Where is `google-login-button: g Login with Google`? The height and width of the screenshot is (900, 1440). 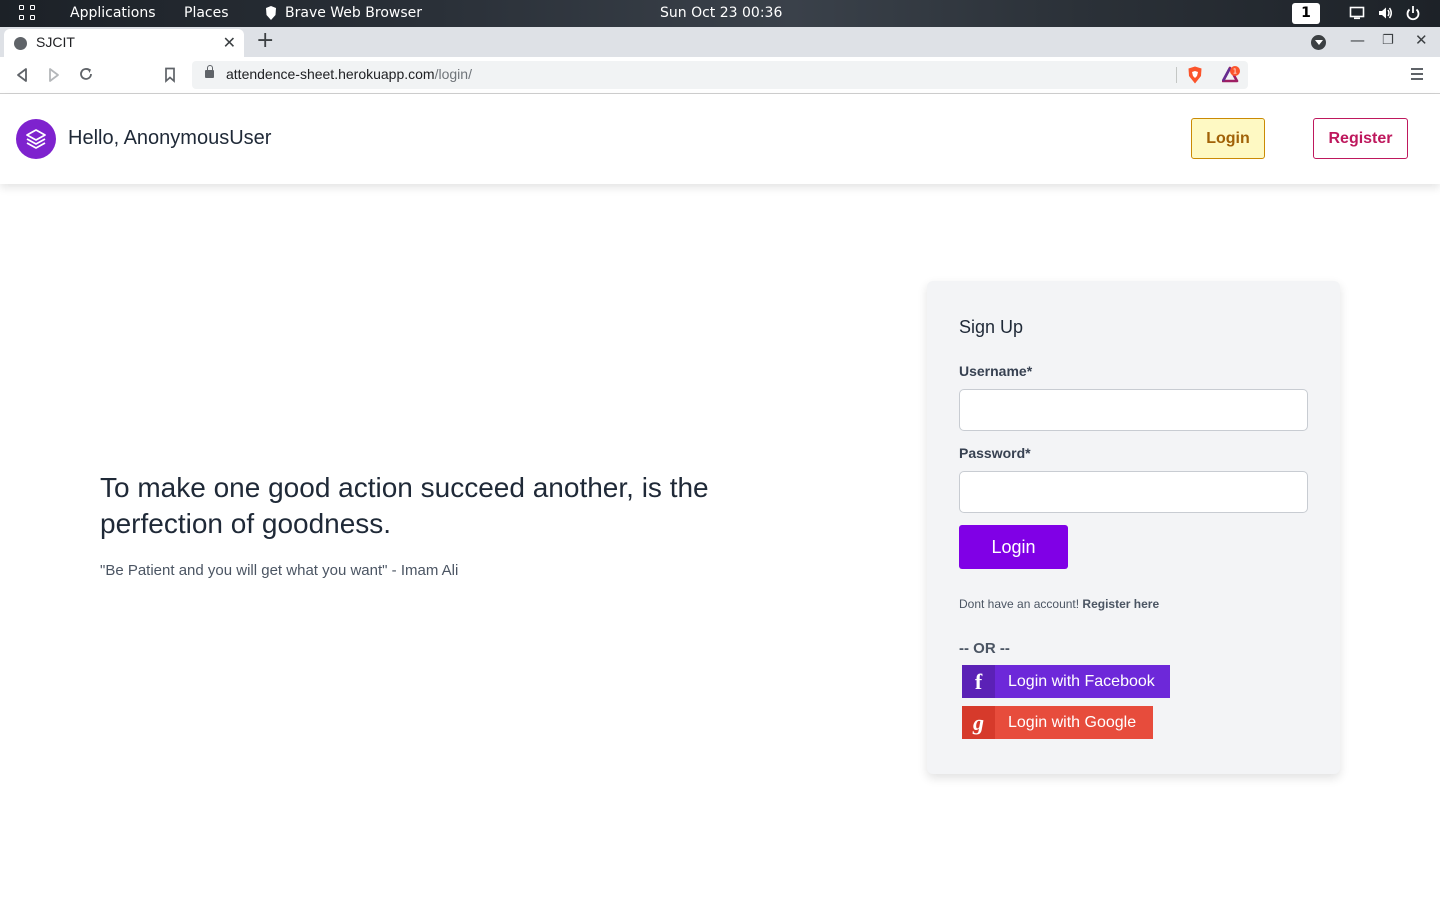 google-login-button: g Login with Google is located at coordinates (1057, 722).